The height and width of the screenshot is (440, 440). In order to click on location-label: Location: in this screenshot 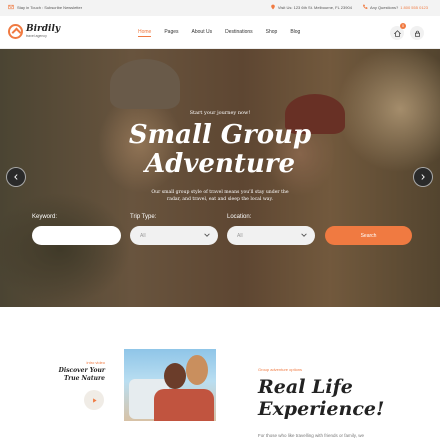, I will do `click(239, 217)`.